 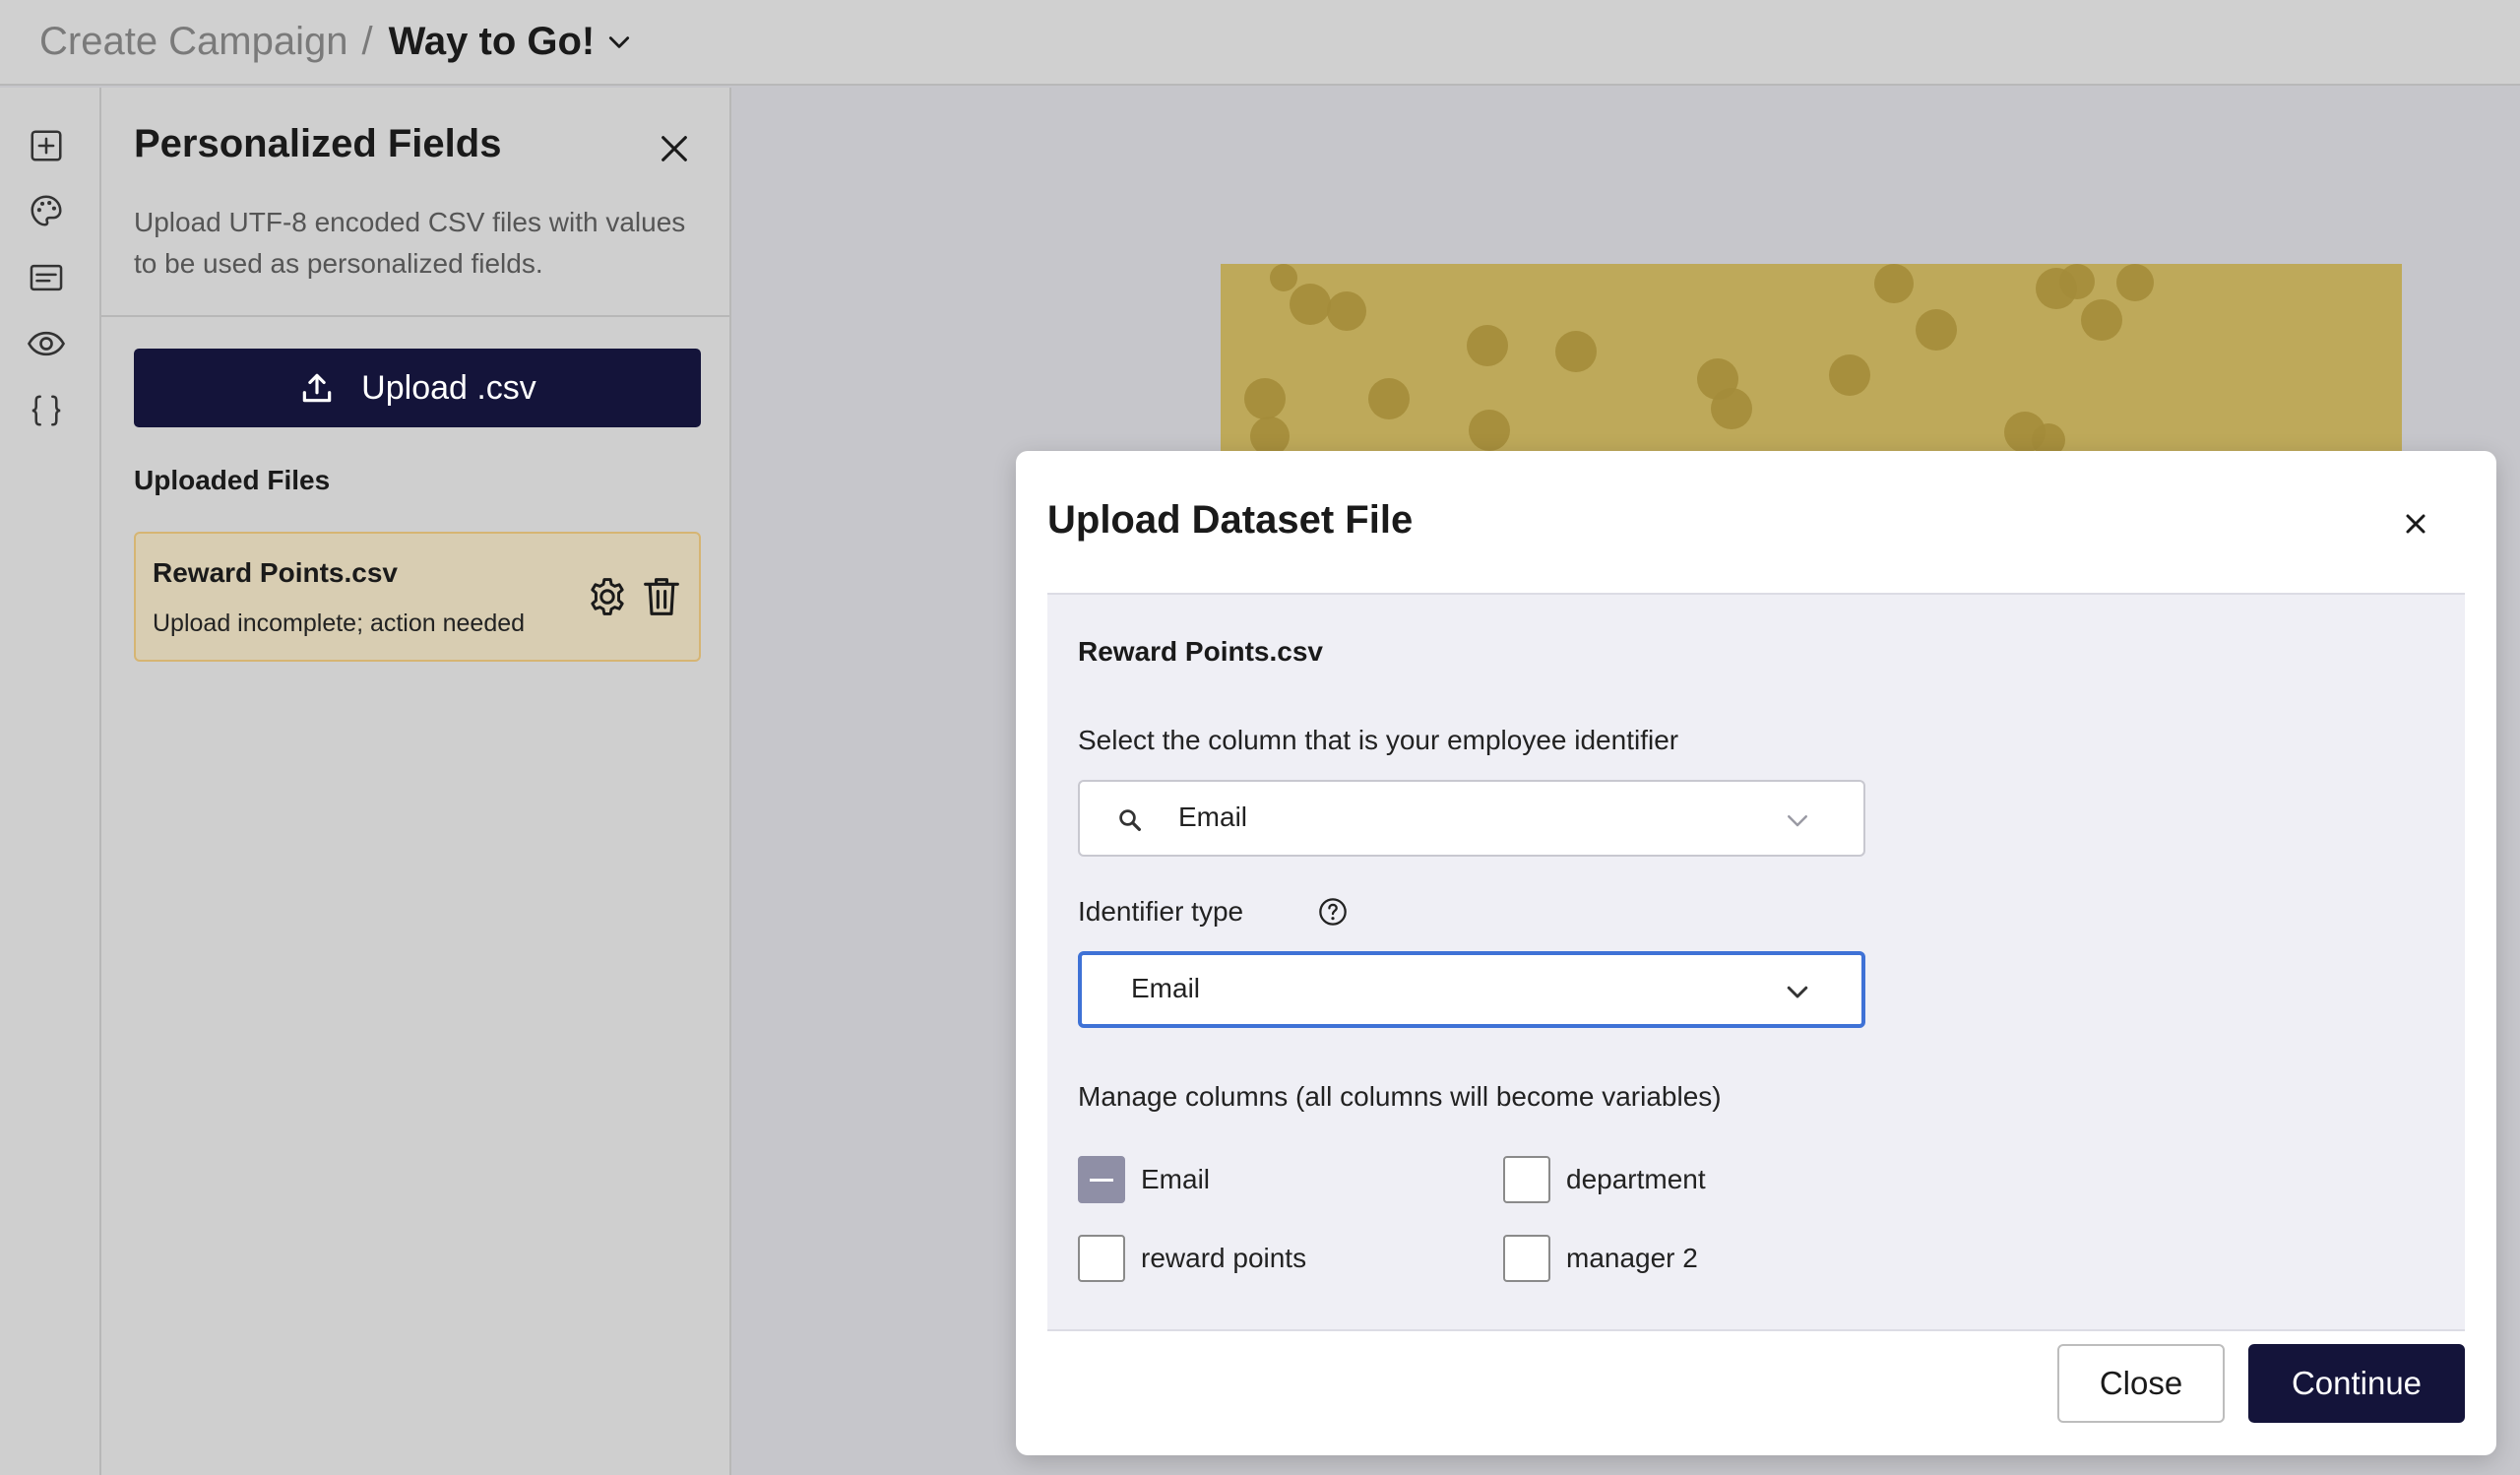 What do you see at coordinates (46, 410) in the screenshot?
I see `code-braces-icon` at bounding box center [46, 410].